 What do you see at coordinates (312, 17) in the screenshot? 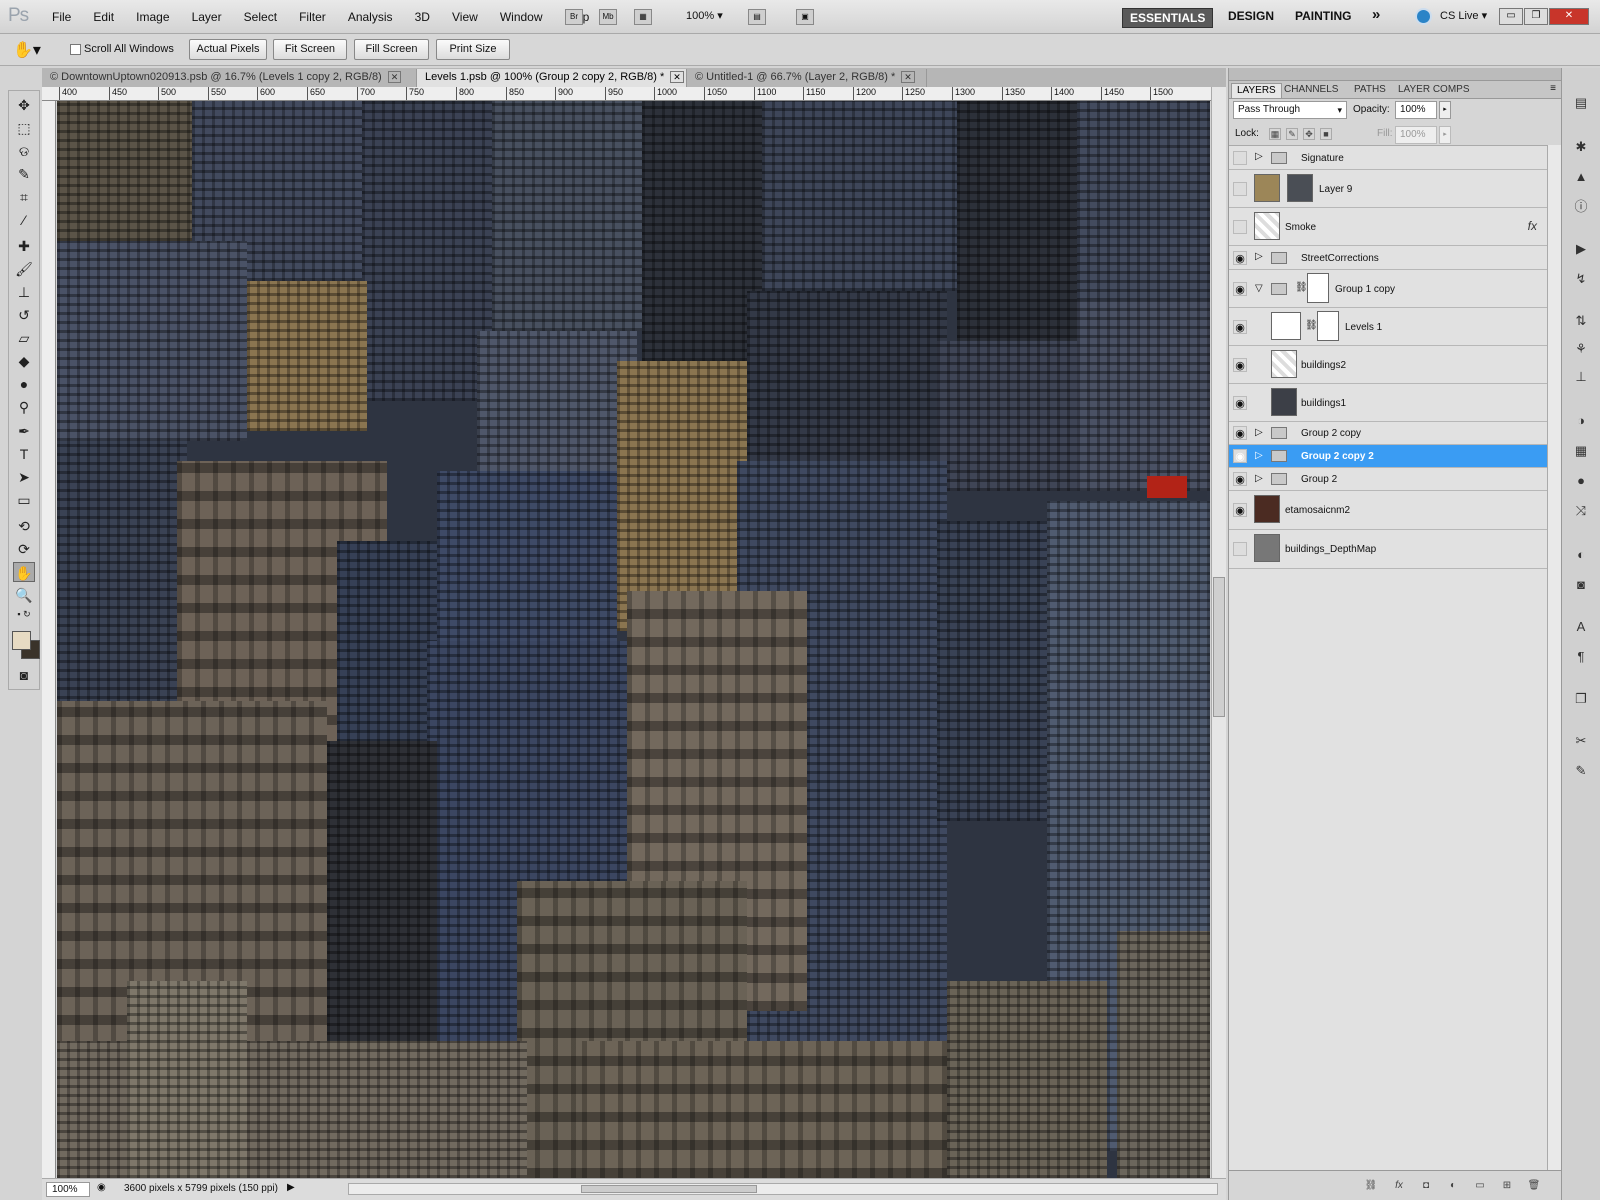
I see `menu-filter: Filter` at bounding box center [312, 17].